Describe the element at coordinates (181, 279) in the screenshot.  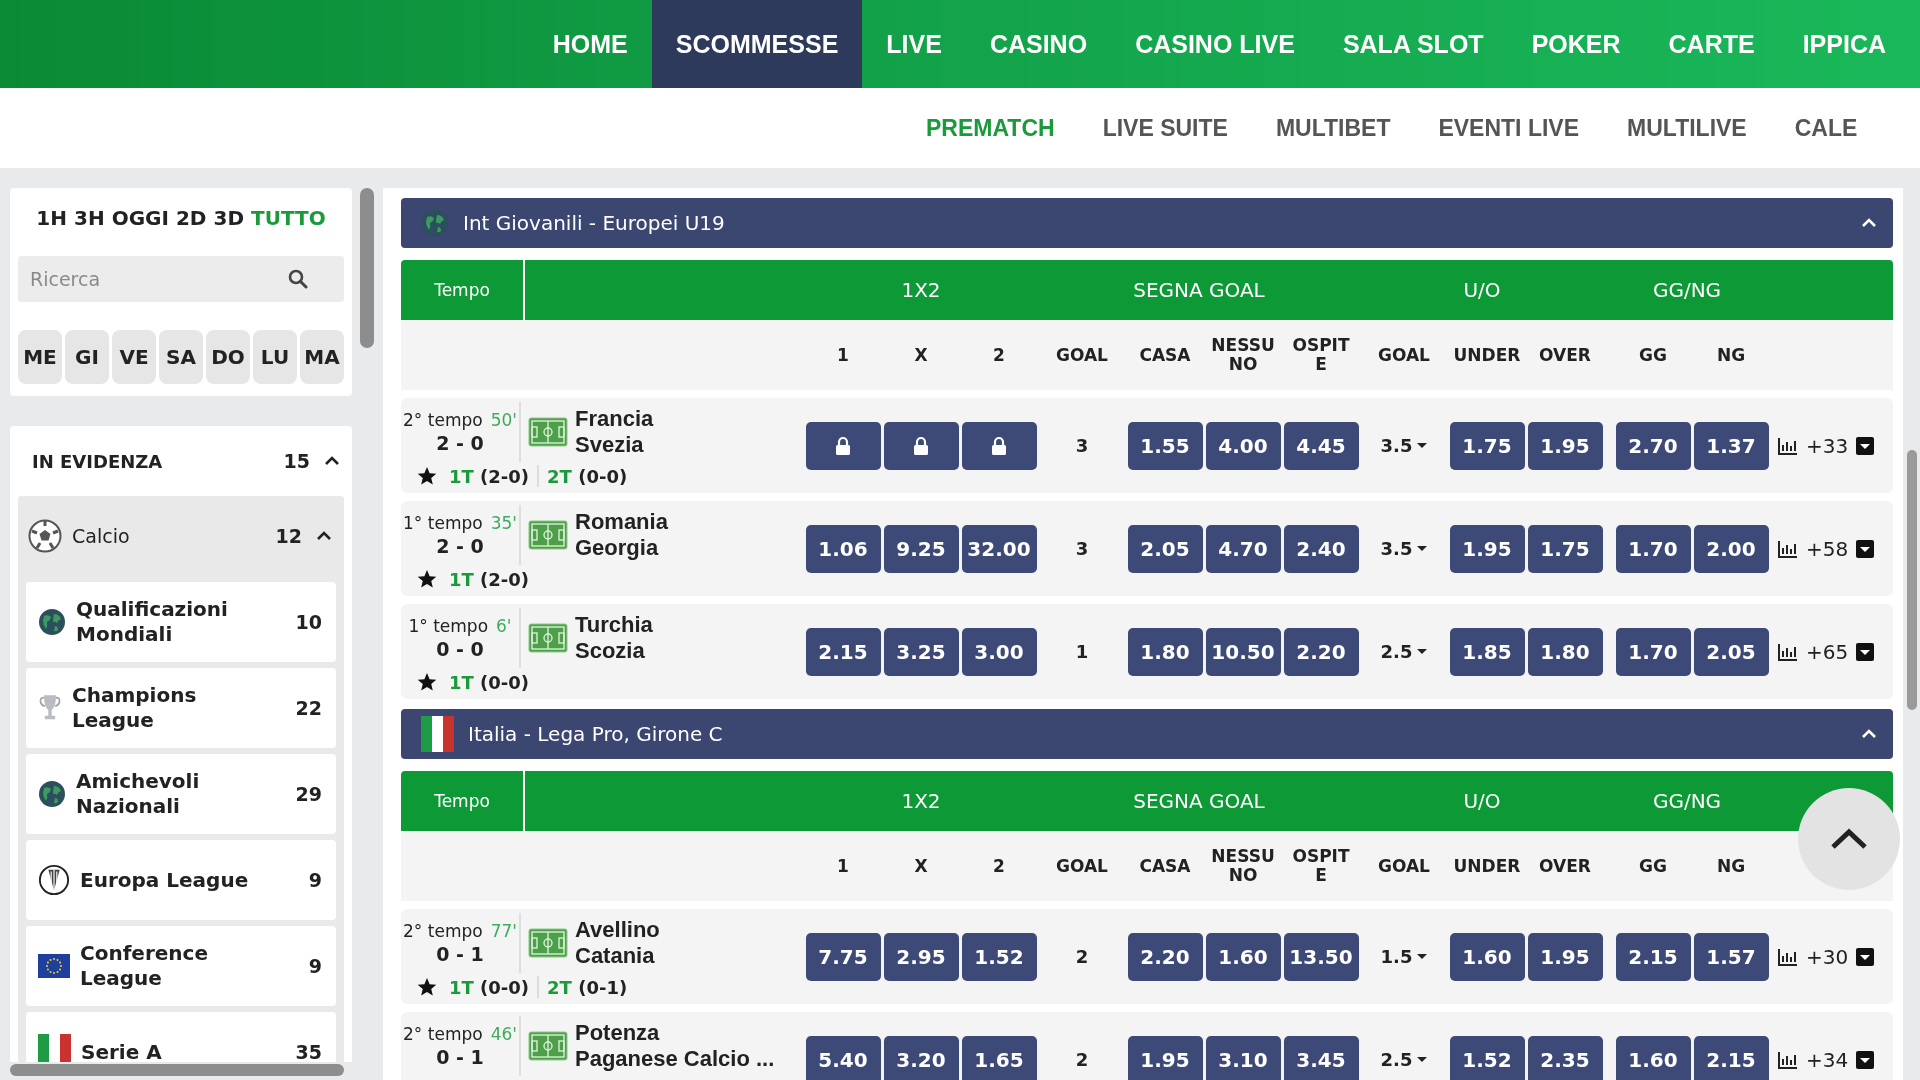
I see `search-field: Ricerca` at that location.